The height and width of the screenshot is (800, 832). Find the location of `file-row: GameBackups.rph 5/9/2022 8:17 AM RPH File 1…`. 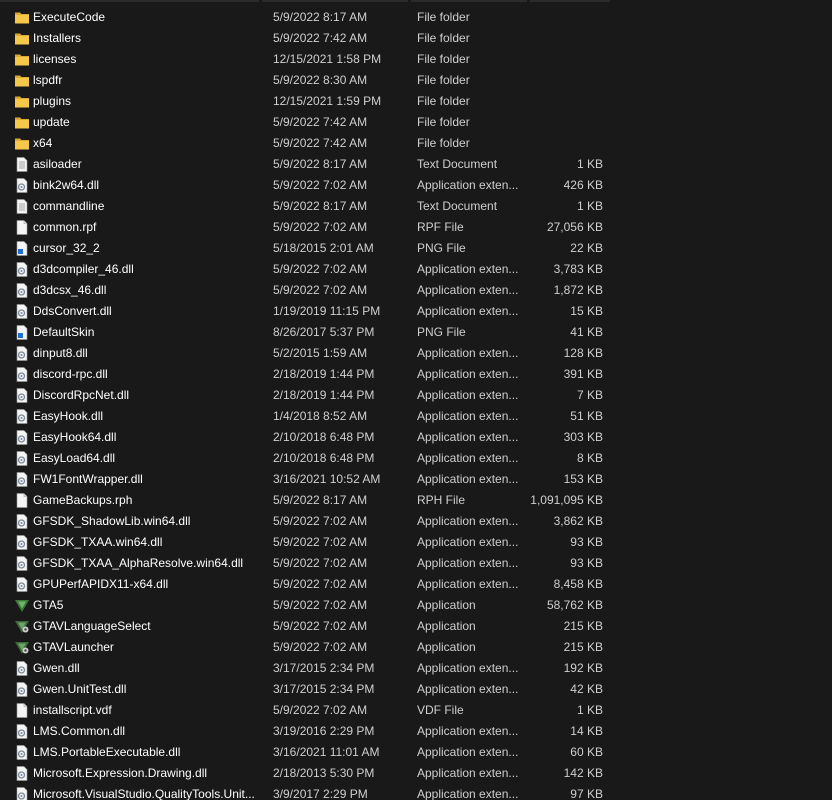

file-row: GameBackups.rph 5/9/2022 8:17 AM RPH File 1… is located at coordinates (310, 500).